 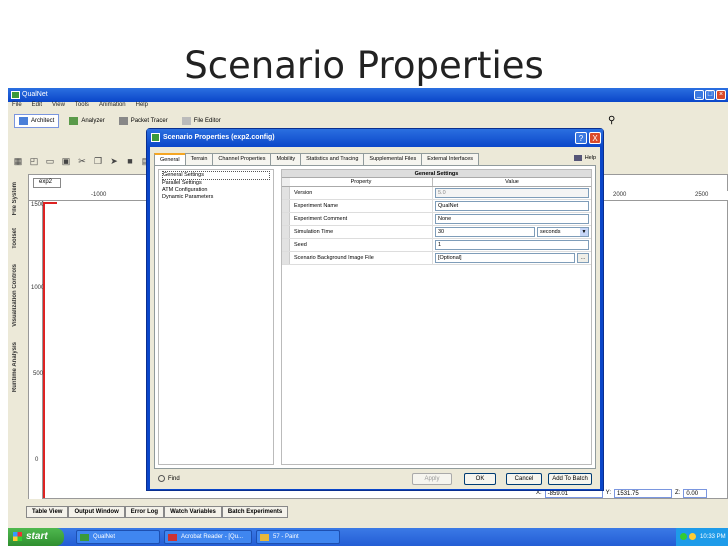 What do you see at coordinates (480, 479) in the screenshot?
I see `ok-button: OK` at bounding box center [480, 479].